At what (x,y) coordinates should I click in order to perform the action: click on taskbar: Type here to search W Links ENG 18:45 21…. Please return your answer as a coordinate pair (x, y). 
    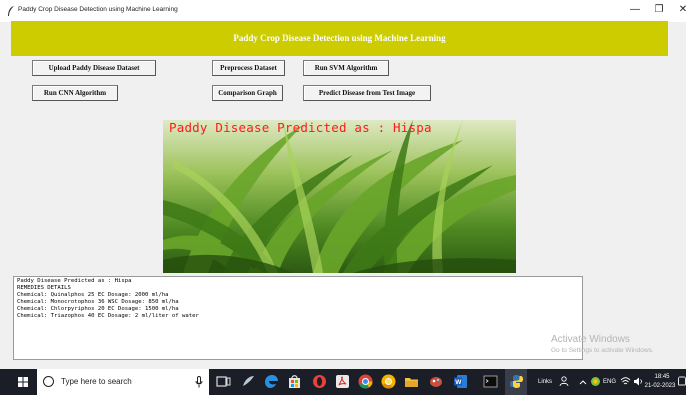
    Looking at the image, I should click on (343, 382).